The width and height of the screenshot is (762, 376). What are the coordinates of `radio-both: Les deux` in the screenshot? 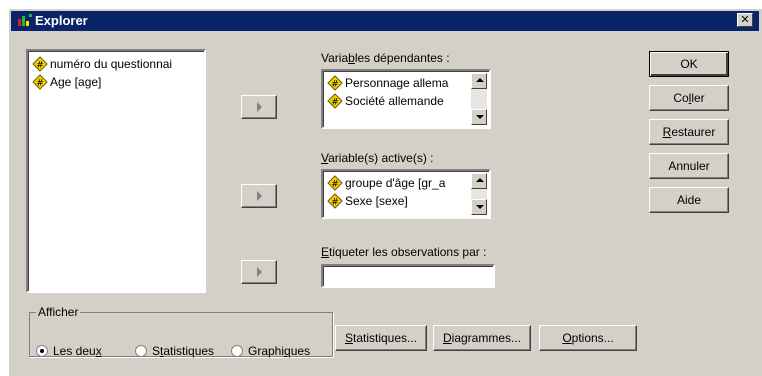 It's located at (69, 351).